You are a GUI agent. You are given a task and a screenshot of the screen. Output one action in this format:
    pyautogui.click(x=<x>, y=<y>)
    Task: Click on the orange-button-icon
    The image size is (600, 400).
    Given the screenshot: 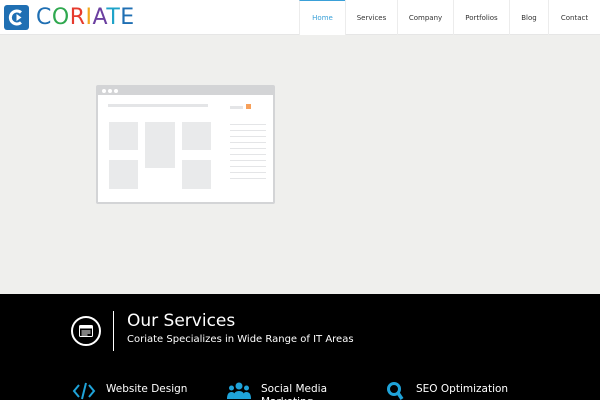 What is the action you would take?
    pyautogui.click(x=248, y=106)
    